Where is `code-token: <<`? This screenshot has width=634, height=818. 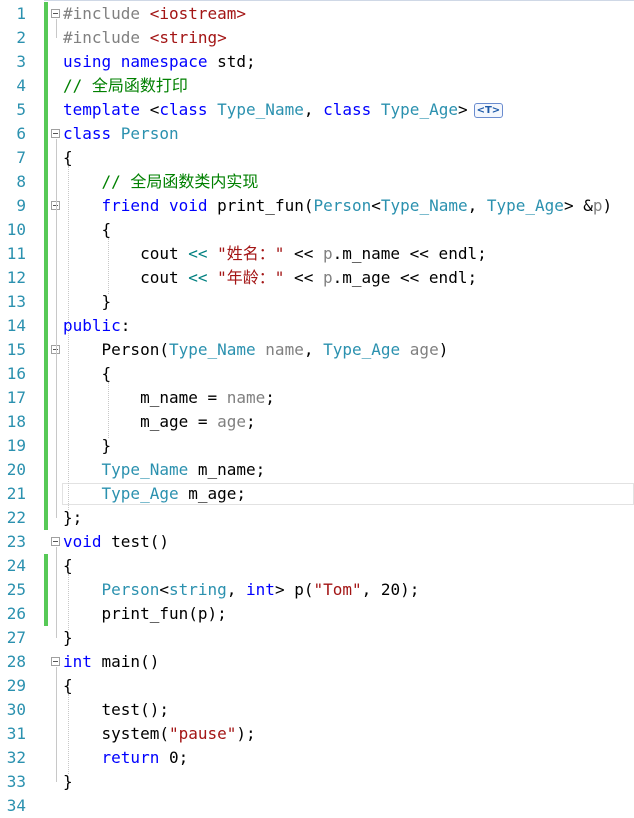 code-token: << is located at coordinates (198, 253).